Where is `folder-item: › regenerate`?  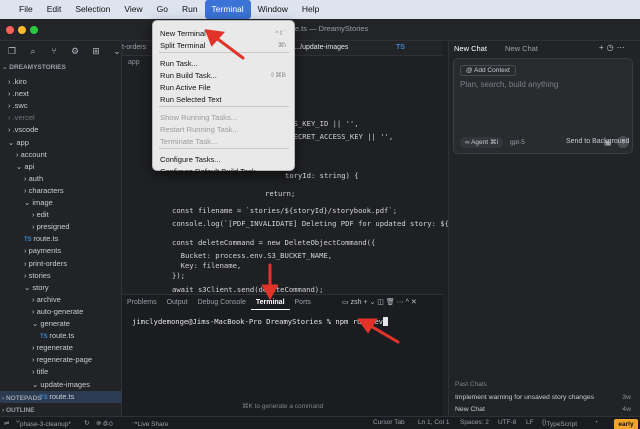 folder-item: › regenerate is located at coordinates (61, 348).